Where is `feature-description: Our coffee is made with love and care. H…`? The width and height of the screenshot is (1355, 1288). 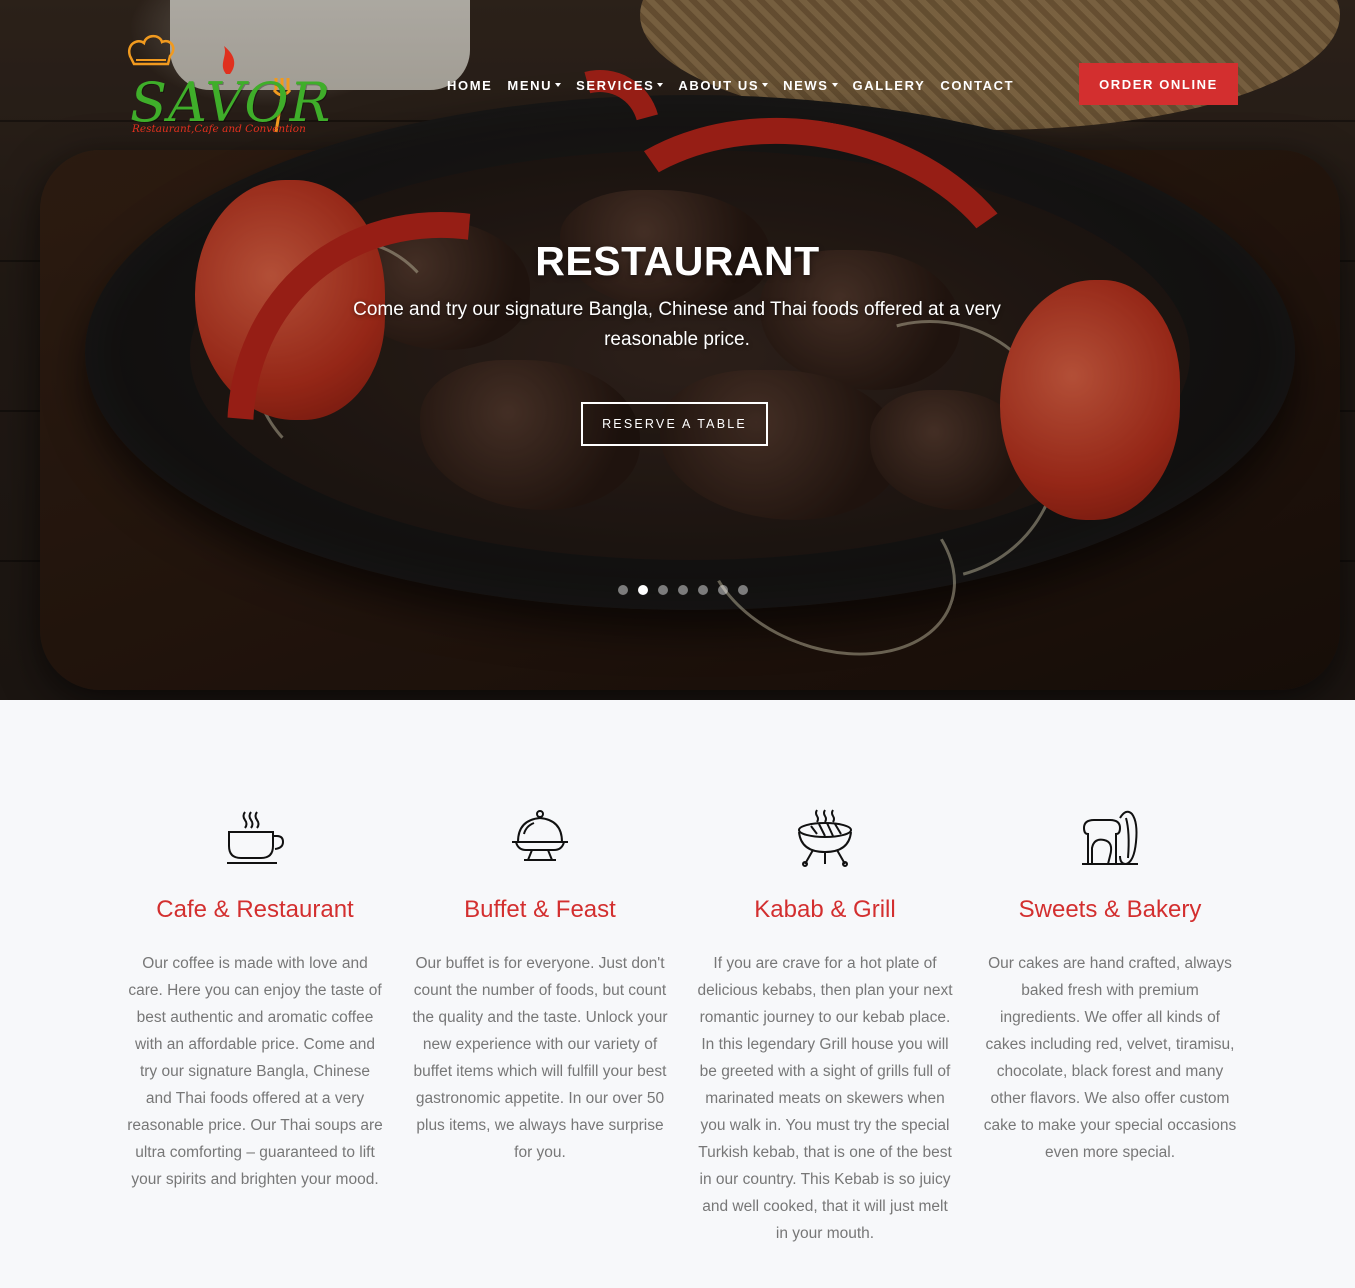
feature-description: Our coffee is made with love and care. H… is located at coordinates (255, 1071).